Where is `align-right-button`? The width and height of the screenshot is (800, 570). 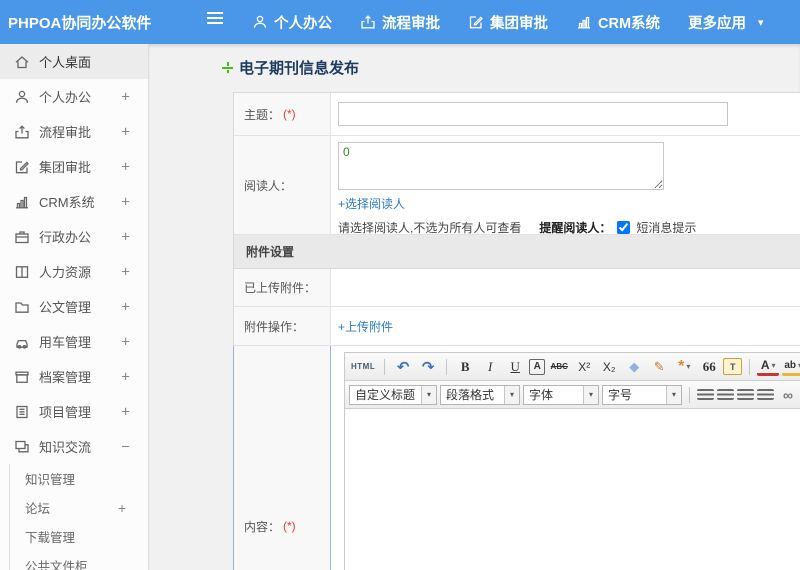
align-right-button is located at coordinates (745, 394).